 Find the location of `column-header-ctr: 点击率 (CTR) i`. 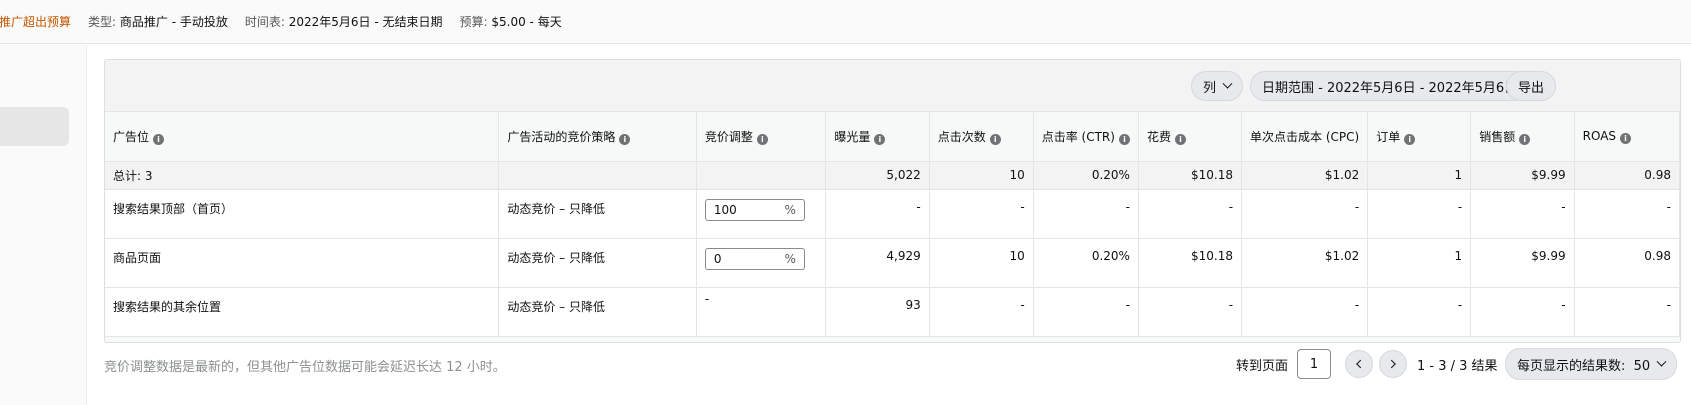

column-header-ctr: 点击率 (CTR) i is located at coordinates (1086, 137).